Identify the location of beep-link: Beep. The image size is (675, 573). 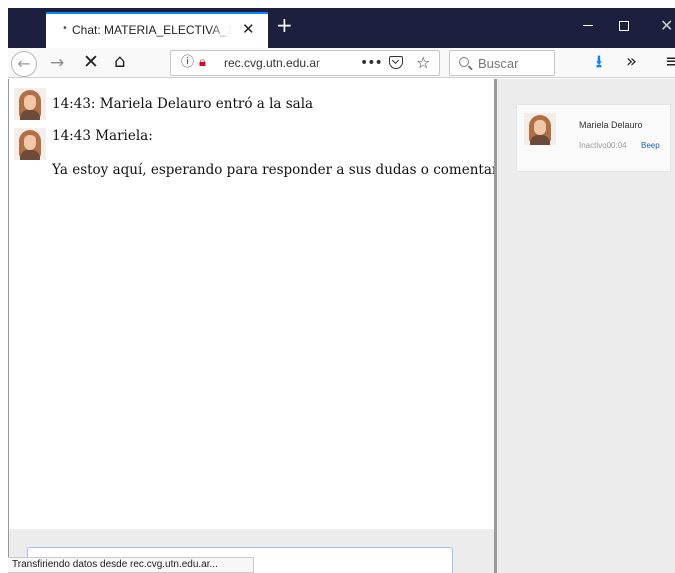
(650, 145).